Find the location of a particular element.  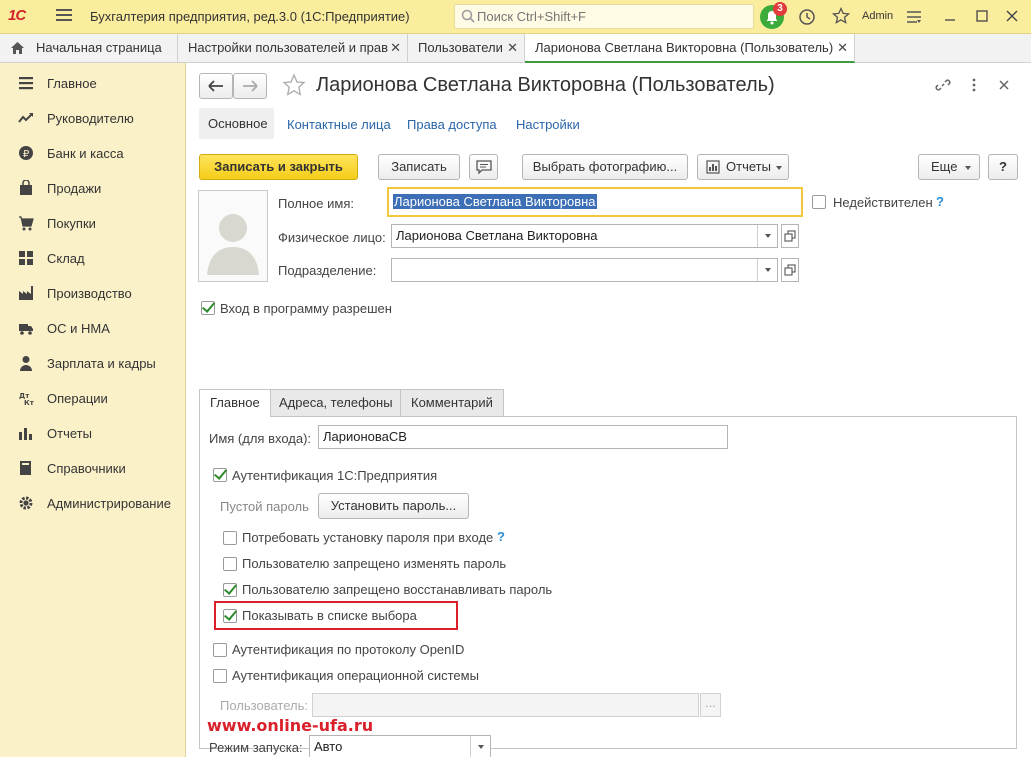

sidebar-item-label: Отчеты is located at coordinates (69, 433).